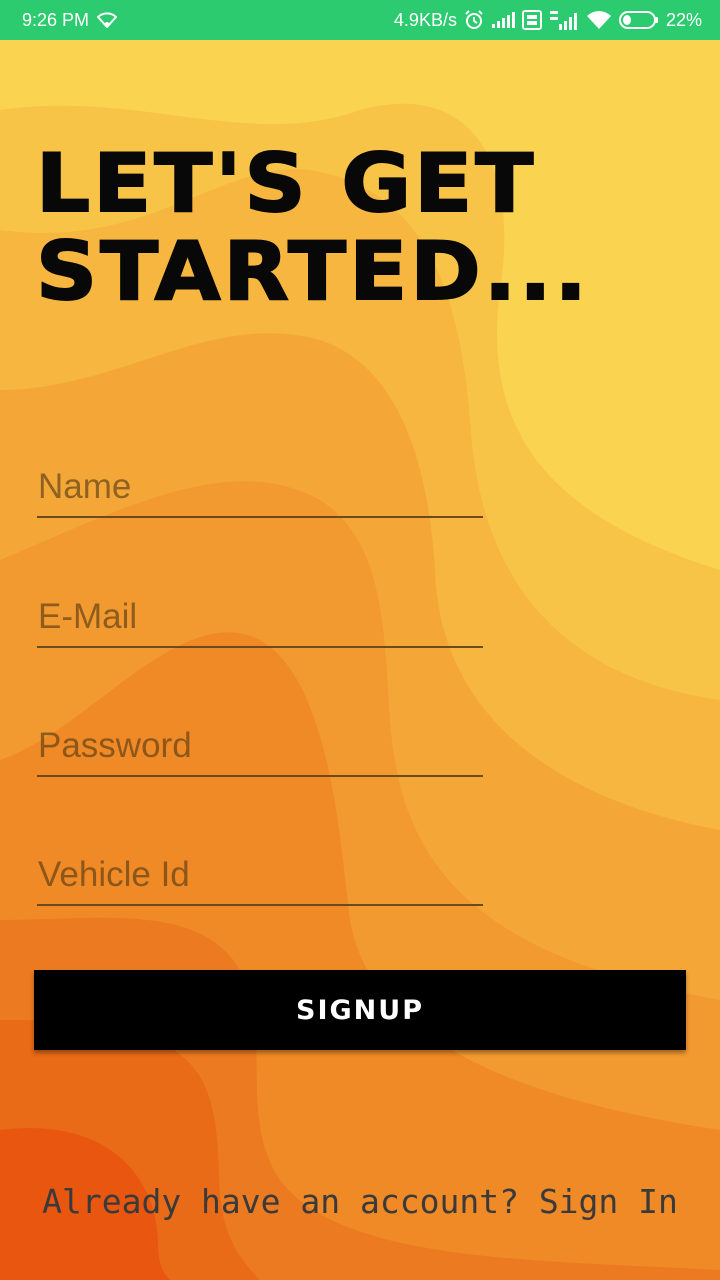  Describe the element at coordinates (548, 20) in the screenshot. I see `status-bar-right: 4.9KB/s 22%` at that location.